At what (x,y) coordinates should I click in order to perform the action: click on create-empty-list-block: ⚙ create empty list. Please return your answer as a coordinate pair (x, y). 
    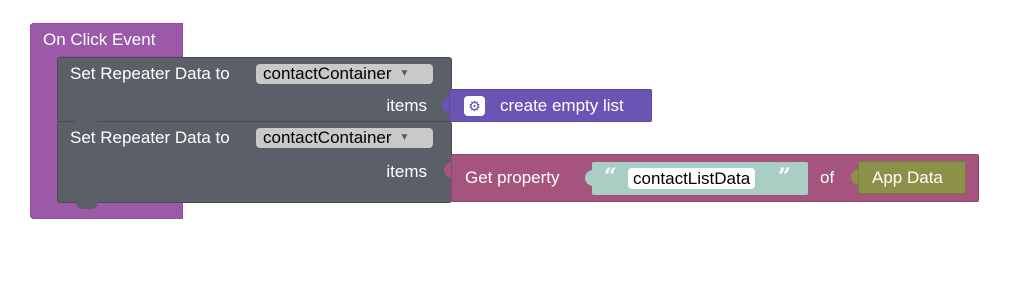
    Looking at the image, I should click on (550, 105).